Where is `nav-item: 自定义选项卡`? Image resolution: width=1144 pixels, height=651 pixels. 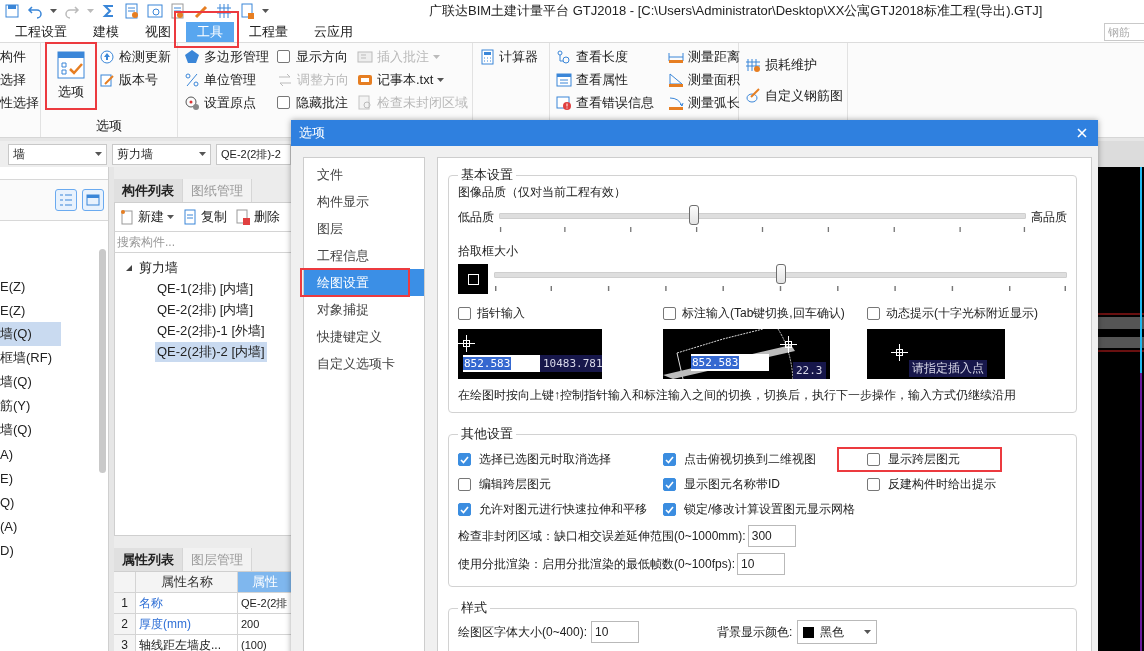
nav-item: 自定义选项卡 is located at coordinates (364, 363).